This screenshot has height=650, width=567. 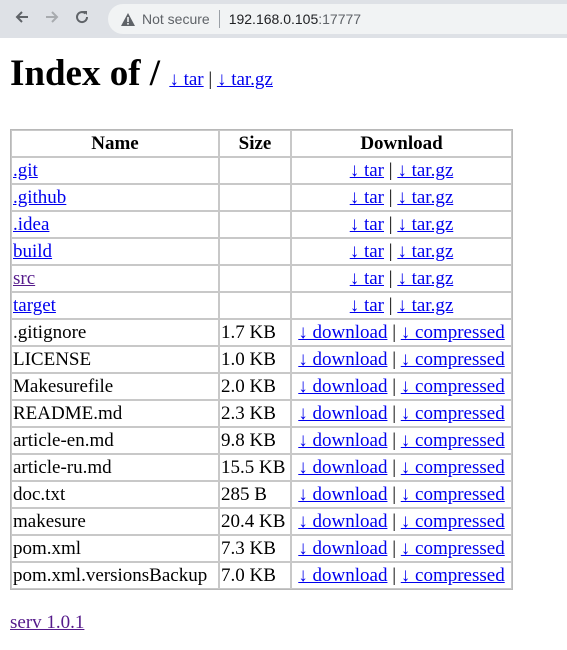 I want to click on dir-link: src, so click(x=24, y=278).